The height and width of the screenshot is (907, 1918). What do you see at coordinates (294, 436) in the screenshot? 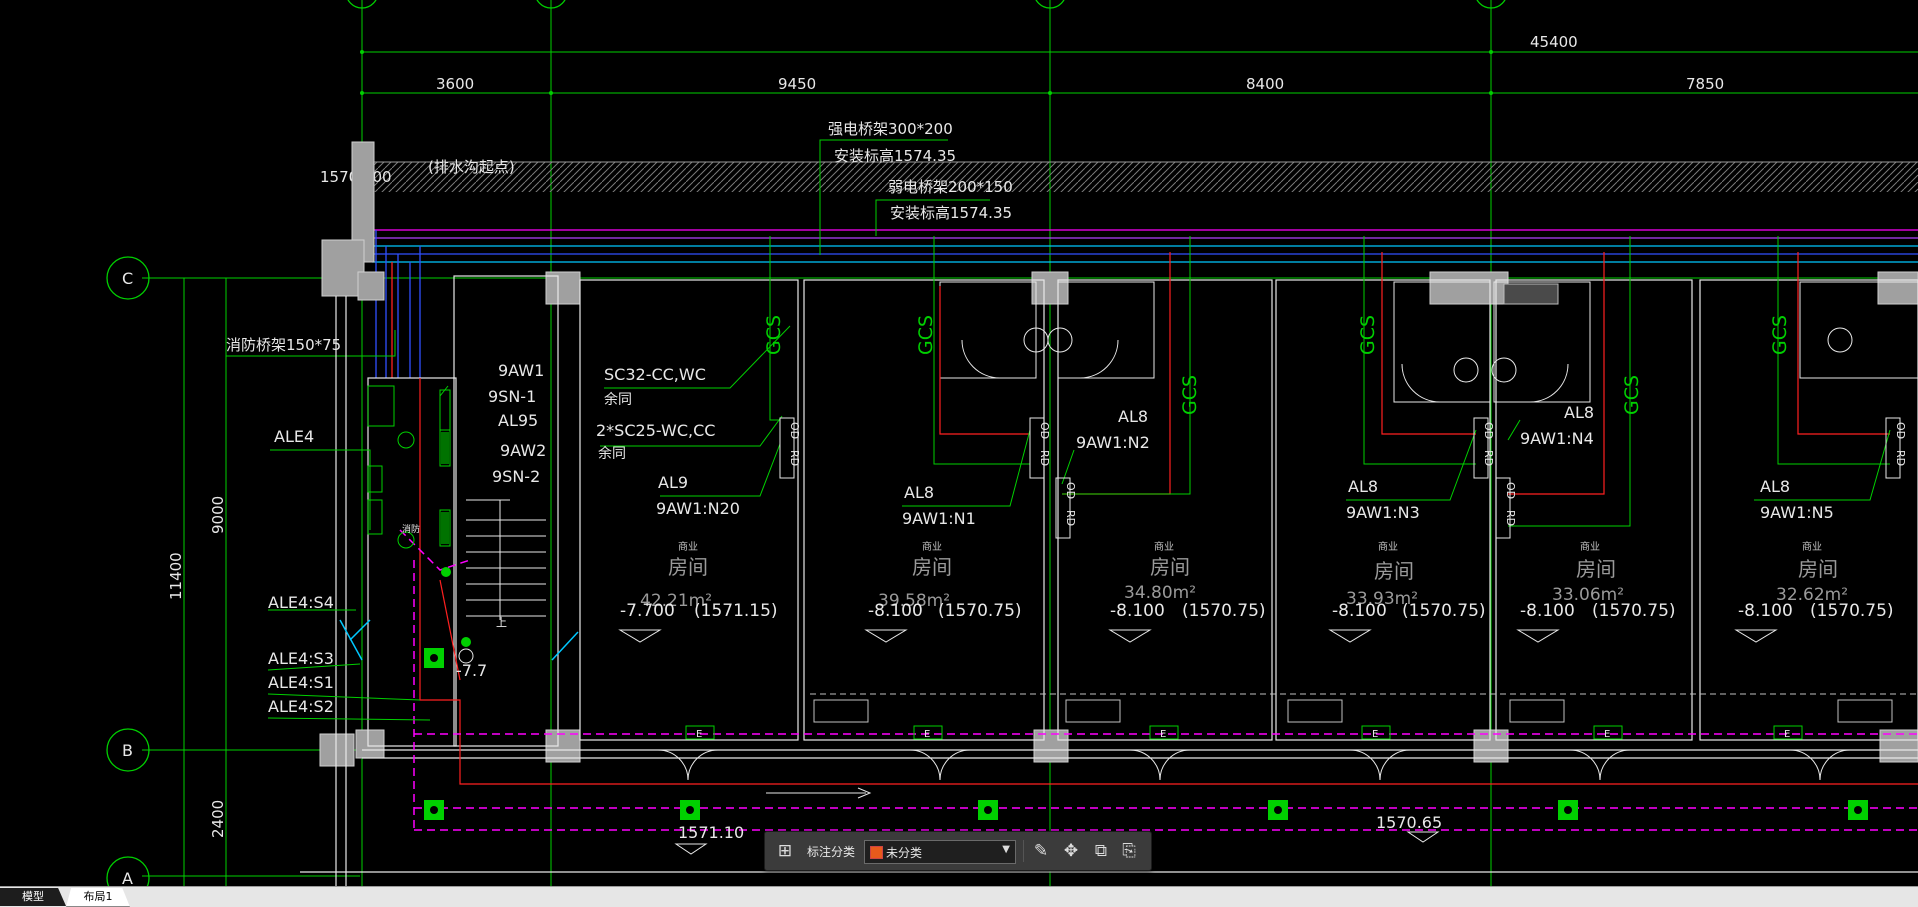
I see `svg-text: ALE4` at bounding box center [294, 436].